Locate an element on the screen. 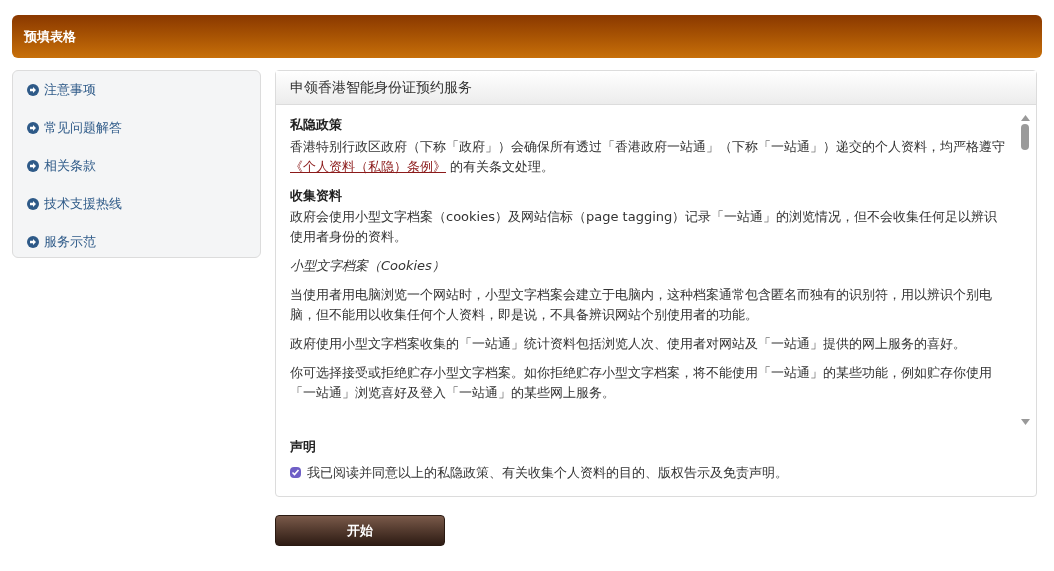 This screenshot has height=571, width=1054. paragraph: 政府会使用小型文字档案（cookies）及网站信标（page tagging）记录「一站通」的浏览情况，但不会收集任何足以辨识使用者身份的资料。 is located at coordinates (644, 227).